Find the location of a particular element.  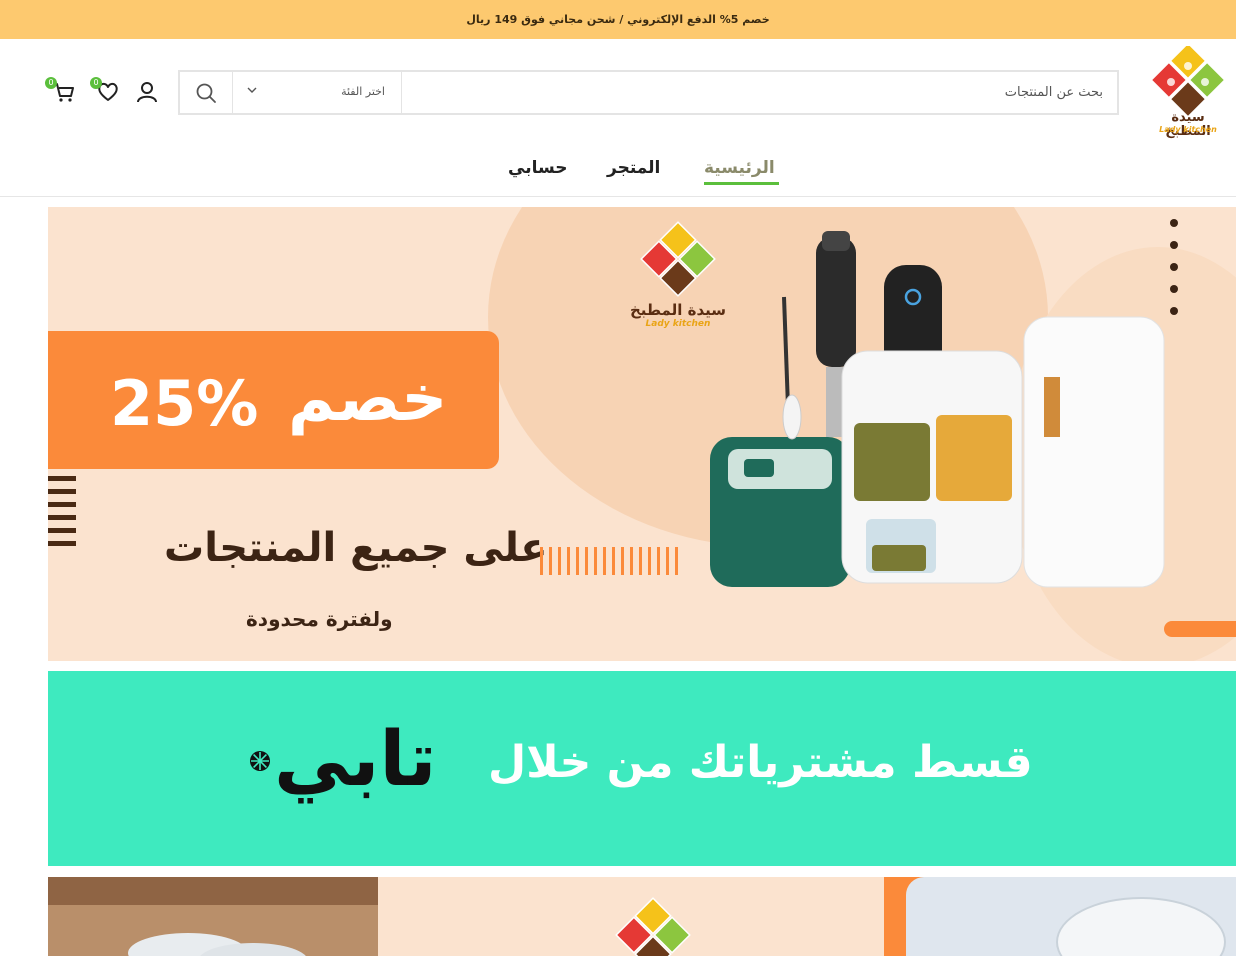

nav-active-underline is located at coordinates (741, 183).